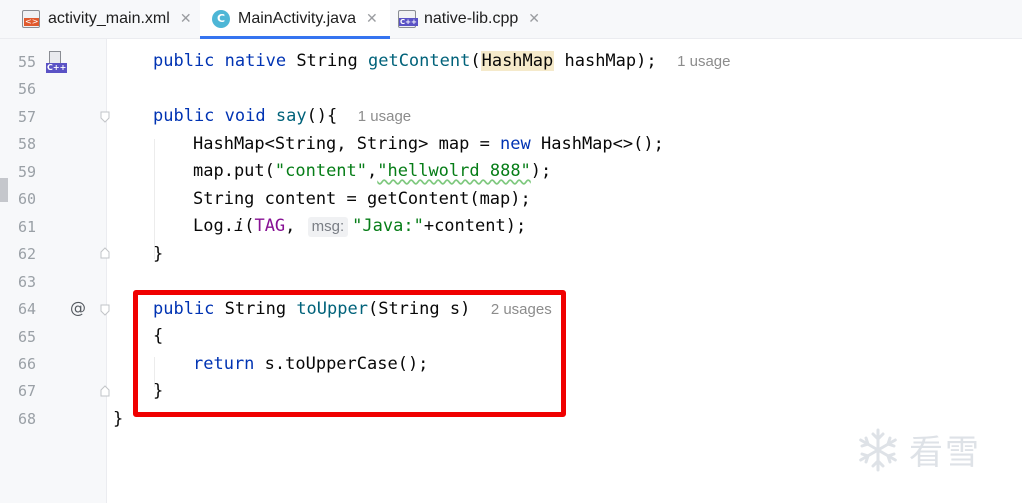  What do you see at coordinates (26, 199) in the screenshot?
I see `line-number: 60` at bounding box center [26, 199].